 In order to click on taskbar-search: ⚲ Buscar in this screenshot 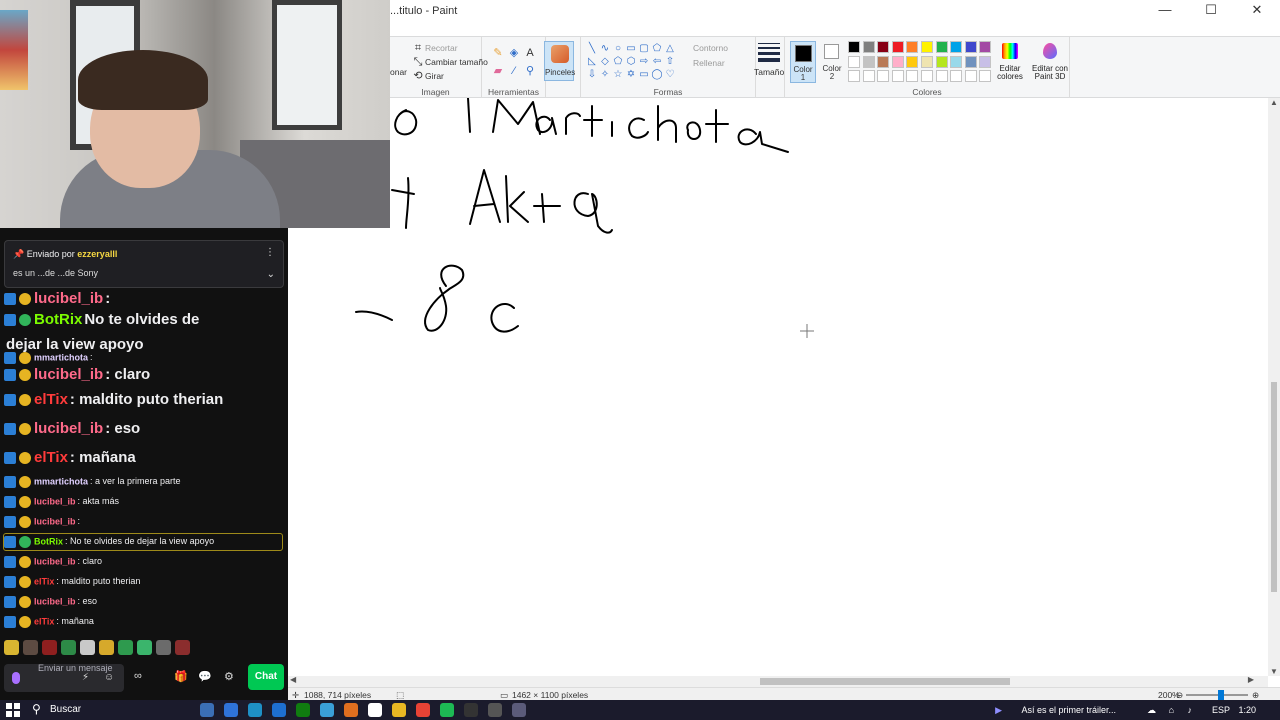, I will do `click(111, 710)`.